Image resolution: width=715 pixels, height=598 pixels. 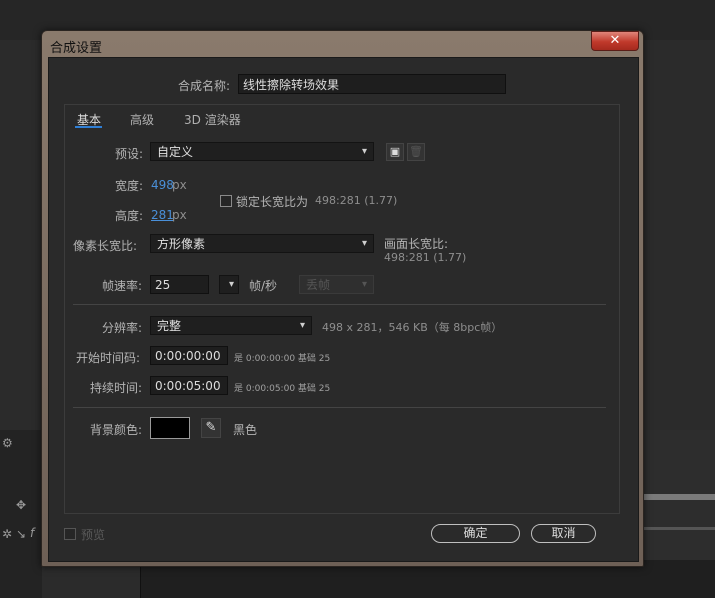 I want to click on preset-select: 自定义 ▾, so click(x=262, y=151).